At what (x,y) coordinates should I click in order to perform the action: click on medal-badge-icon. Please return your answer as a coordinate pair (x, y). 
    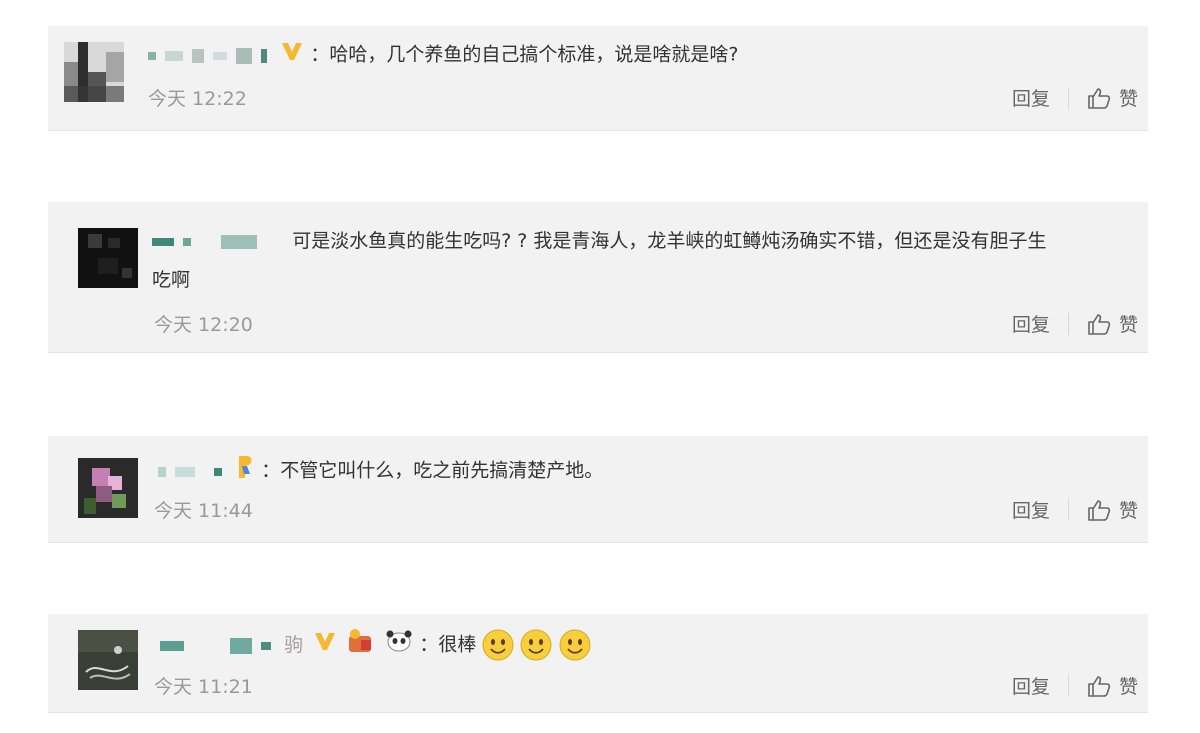
    Looking at the image, I should click on (361, 645).